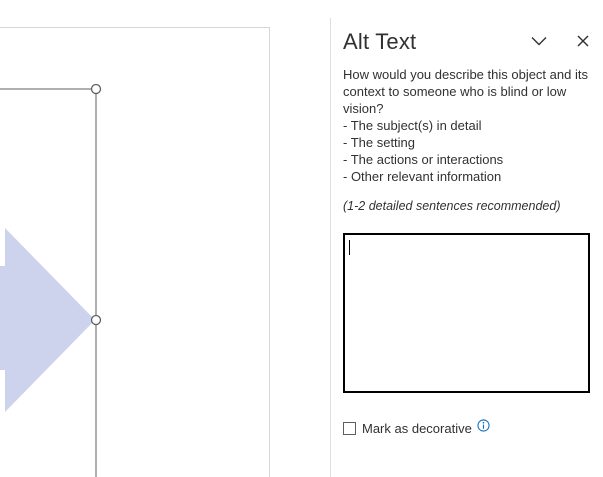  I want to click on chevron-down-icon, so click(539, 41).